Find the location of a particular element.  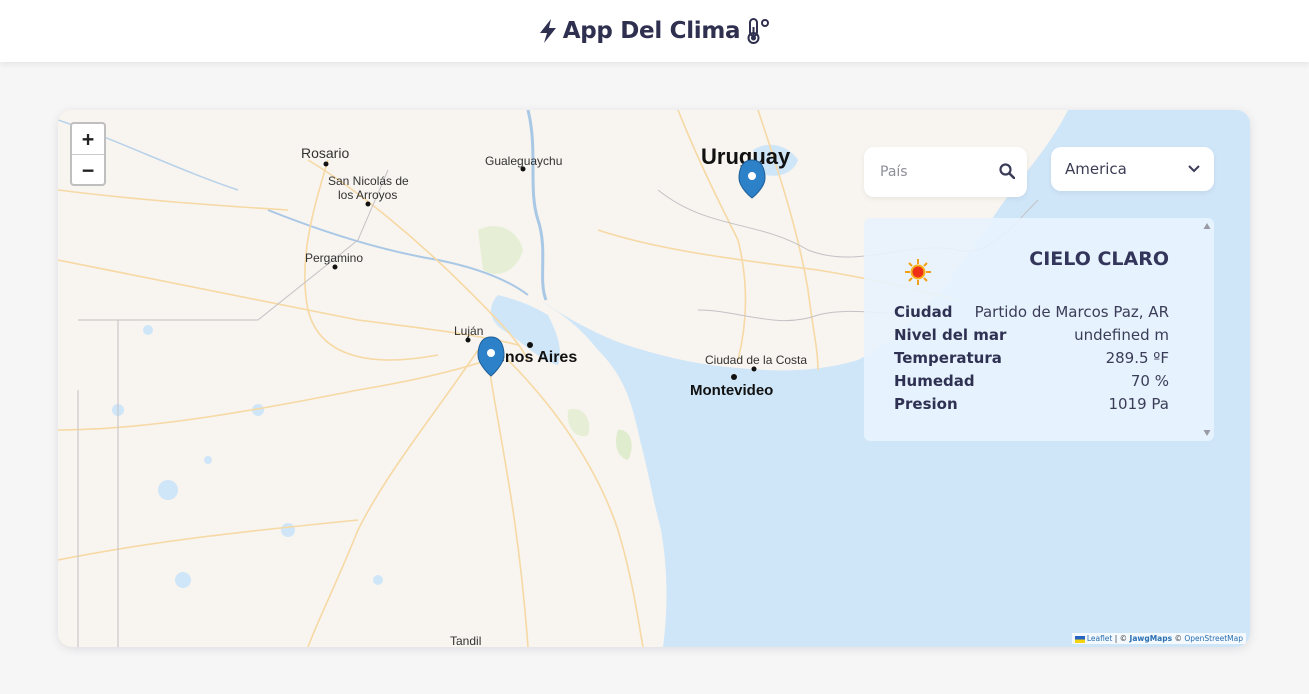

weather-value: 70 % is located at coordinates (1149, 380).